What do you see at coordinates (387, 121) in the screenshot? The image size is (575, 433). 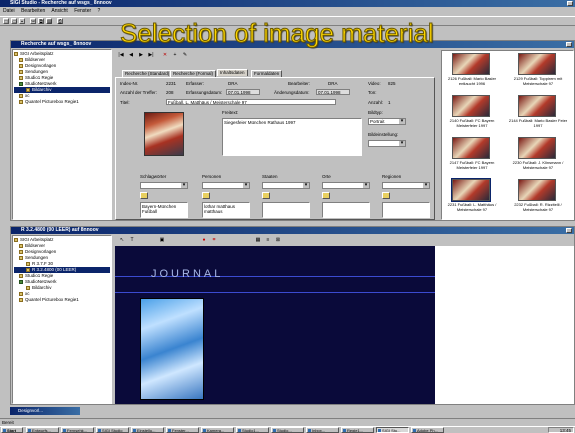 I see `bildtyp-select: Portrait` at bounding box center [387, 121].